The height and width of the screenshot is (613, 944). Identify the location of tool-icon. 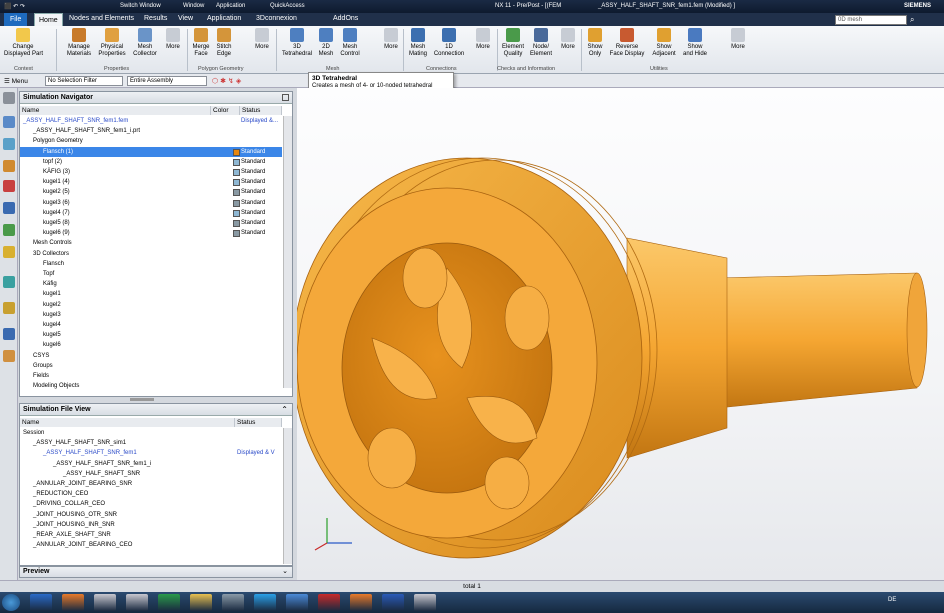
(9, 308).